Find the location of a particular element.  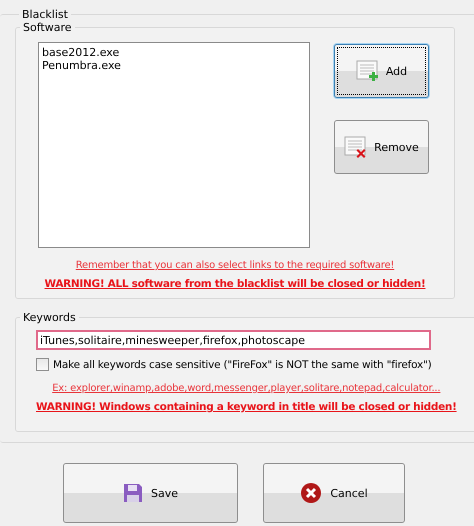

keywords-field: iTunes,solitaire,minesweeper,firefox,photoscape is located at coordinates (233, 340).